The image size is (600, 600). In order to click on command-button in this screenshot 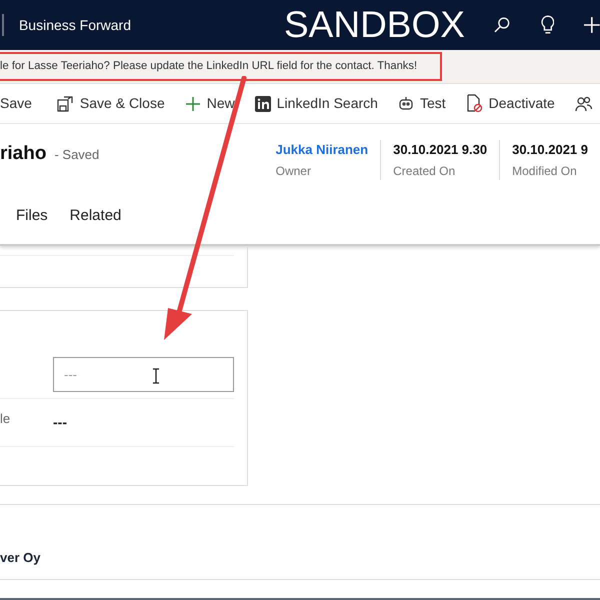, I will do `click(583, 104)`.